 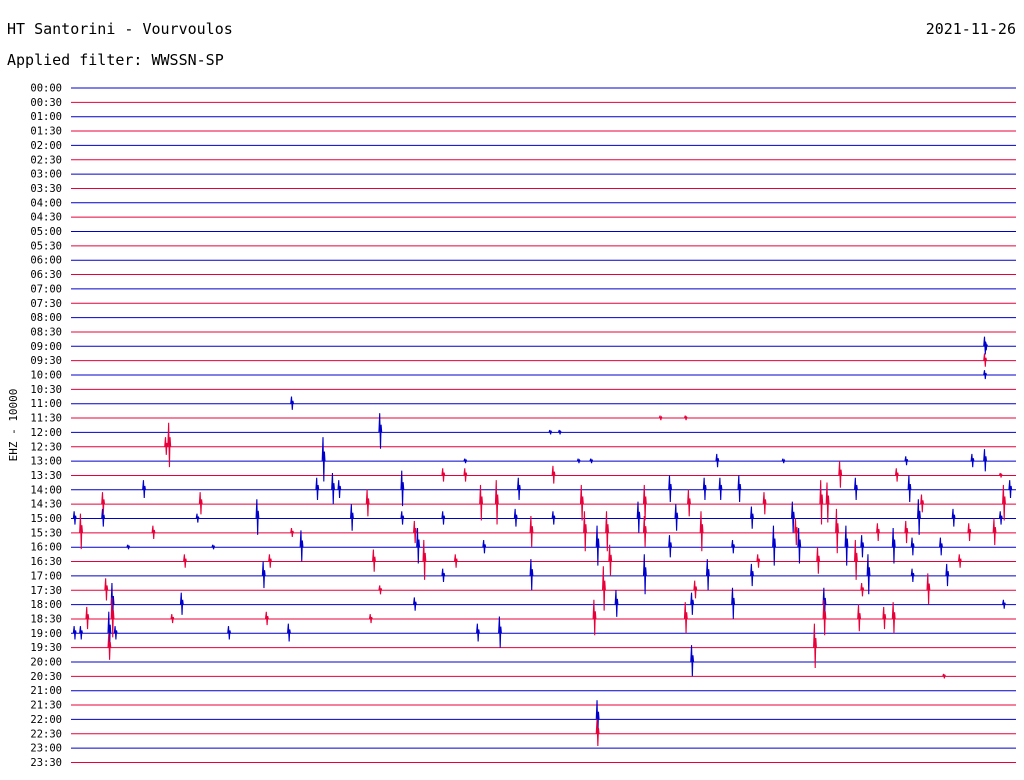 What do you see at coordinates (46, 548) in the screenshot?
I see `time-label: 16:00` at bounding box center [46, 548].